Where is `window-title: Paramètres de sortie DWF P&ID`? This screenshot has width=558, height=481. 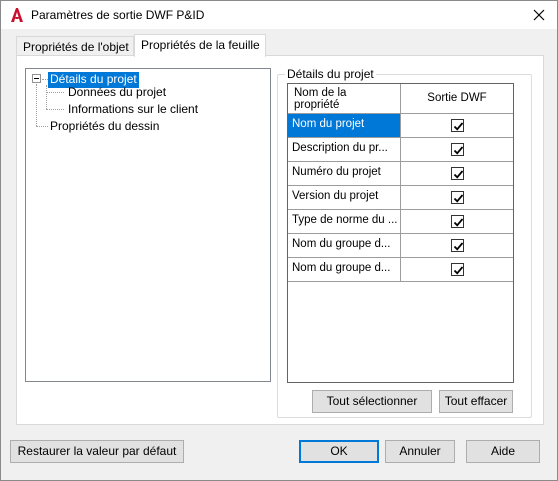
window-title: Paramètres de sortie DWF P&ID is located at coordinates (118, 15).